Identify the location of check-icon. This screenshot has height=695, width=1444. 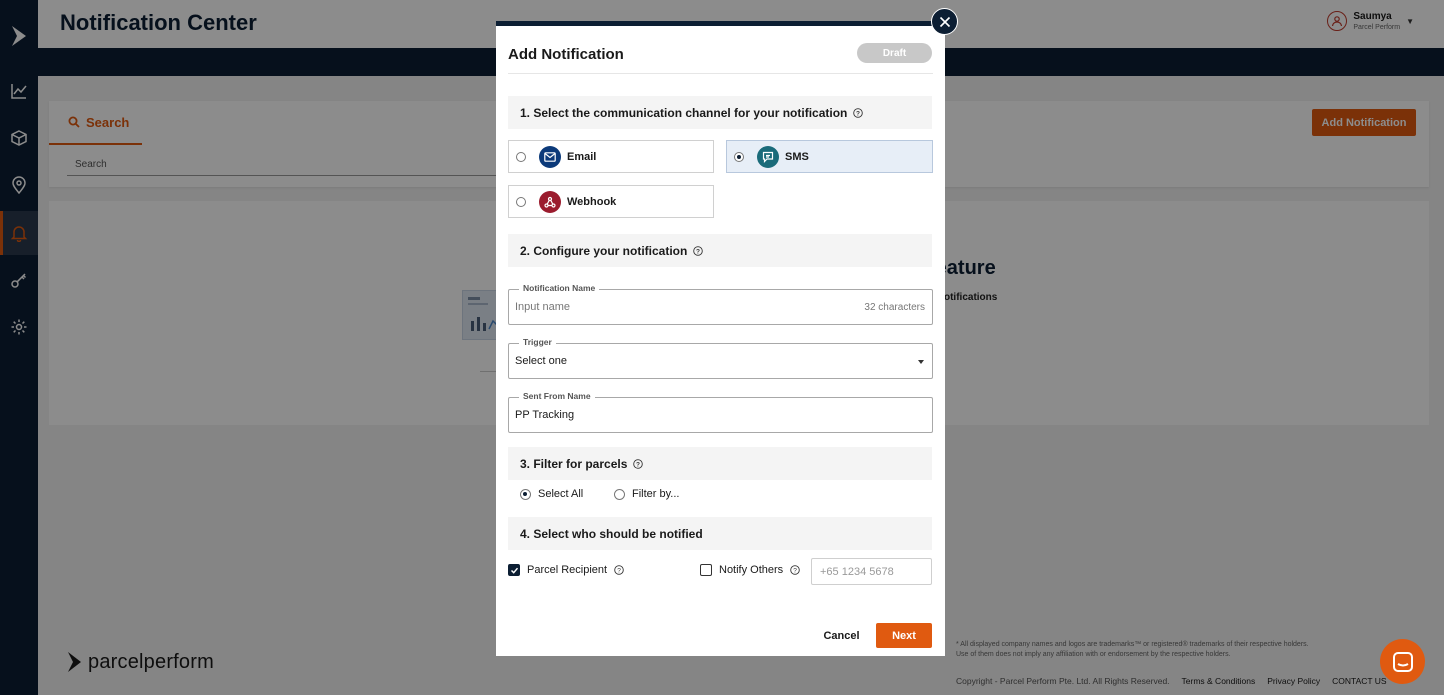
(514, 570).